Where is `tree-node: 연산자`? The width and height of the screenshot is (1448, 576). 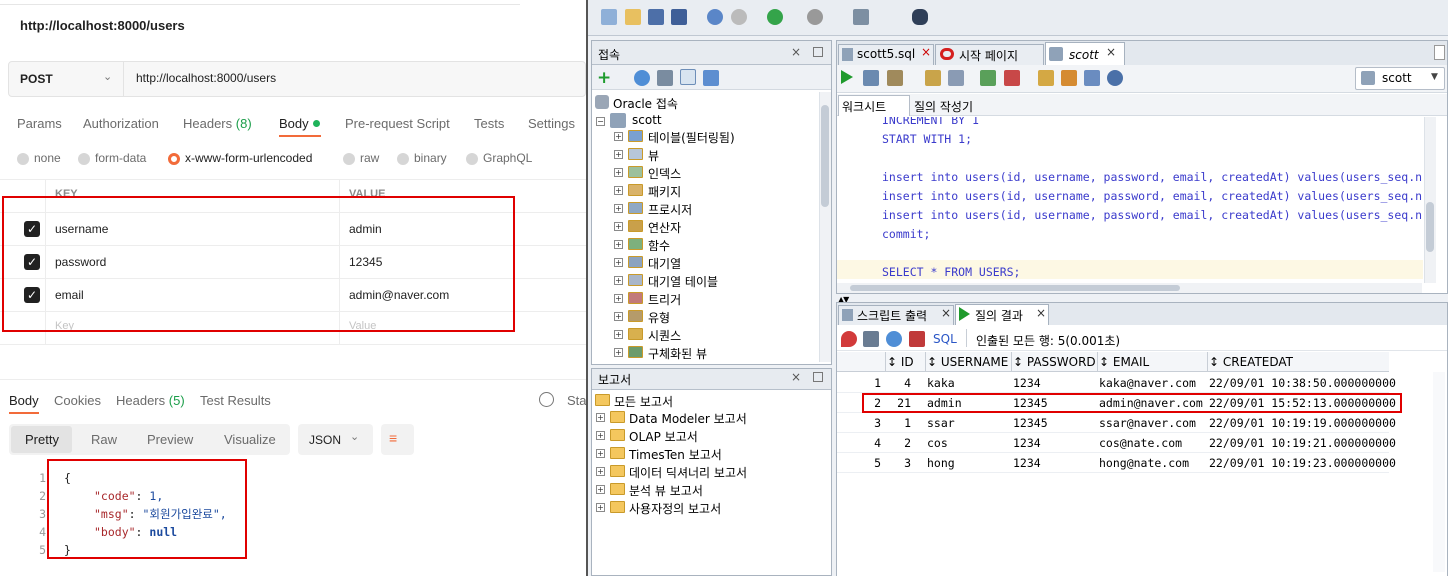
tree-node: 연산자 is located at coordinates (664, 227).